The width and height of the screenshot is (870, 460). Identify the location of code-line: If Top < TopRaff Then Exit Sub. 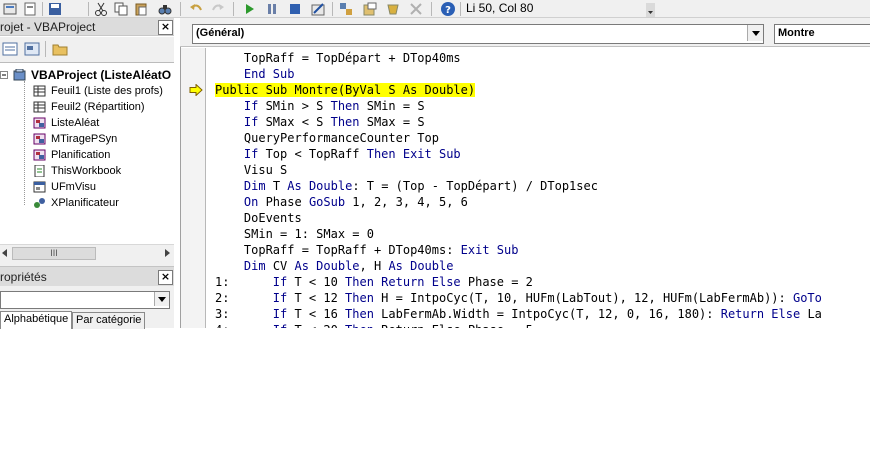
(338, 154).